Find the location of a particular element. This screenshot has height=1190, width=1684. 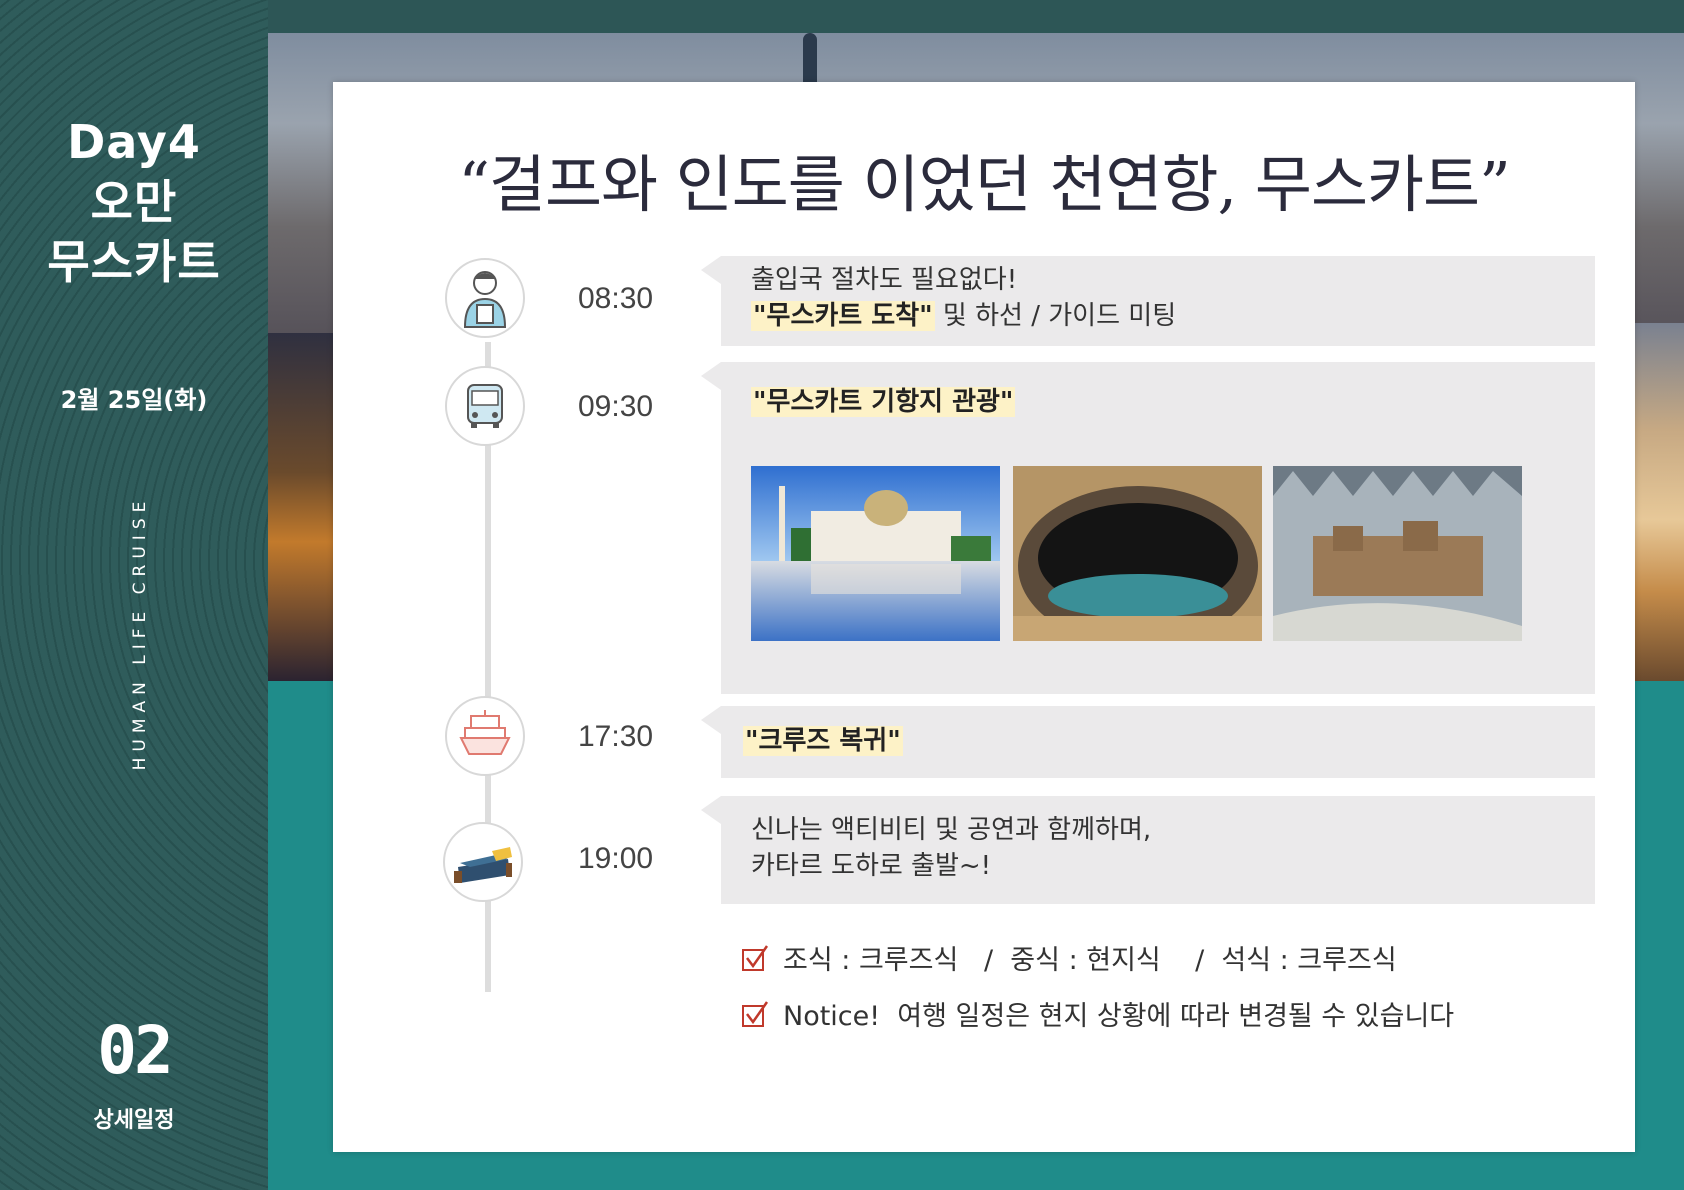

meal-info: 조식 : 크루즈식 / 중식 : 현지식 / 석식 : 크루즈식 is located at coordinates (1069, 957).